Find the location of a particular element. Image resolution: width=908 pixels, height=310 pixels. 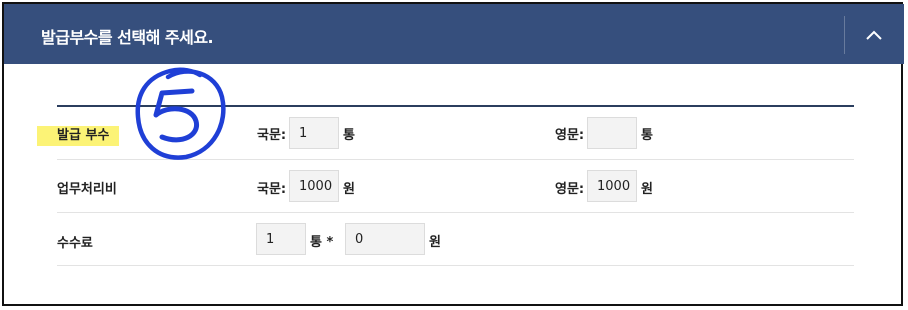

collapse-toggle-button is located at coordinates (874, 37).